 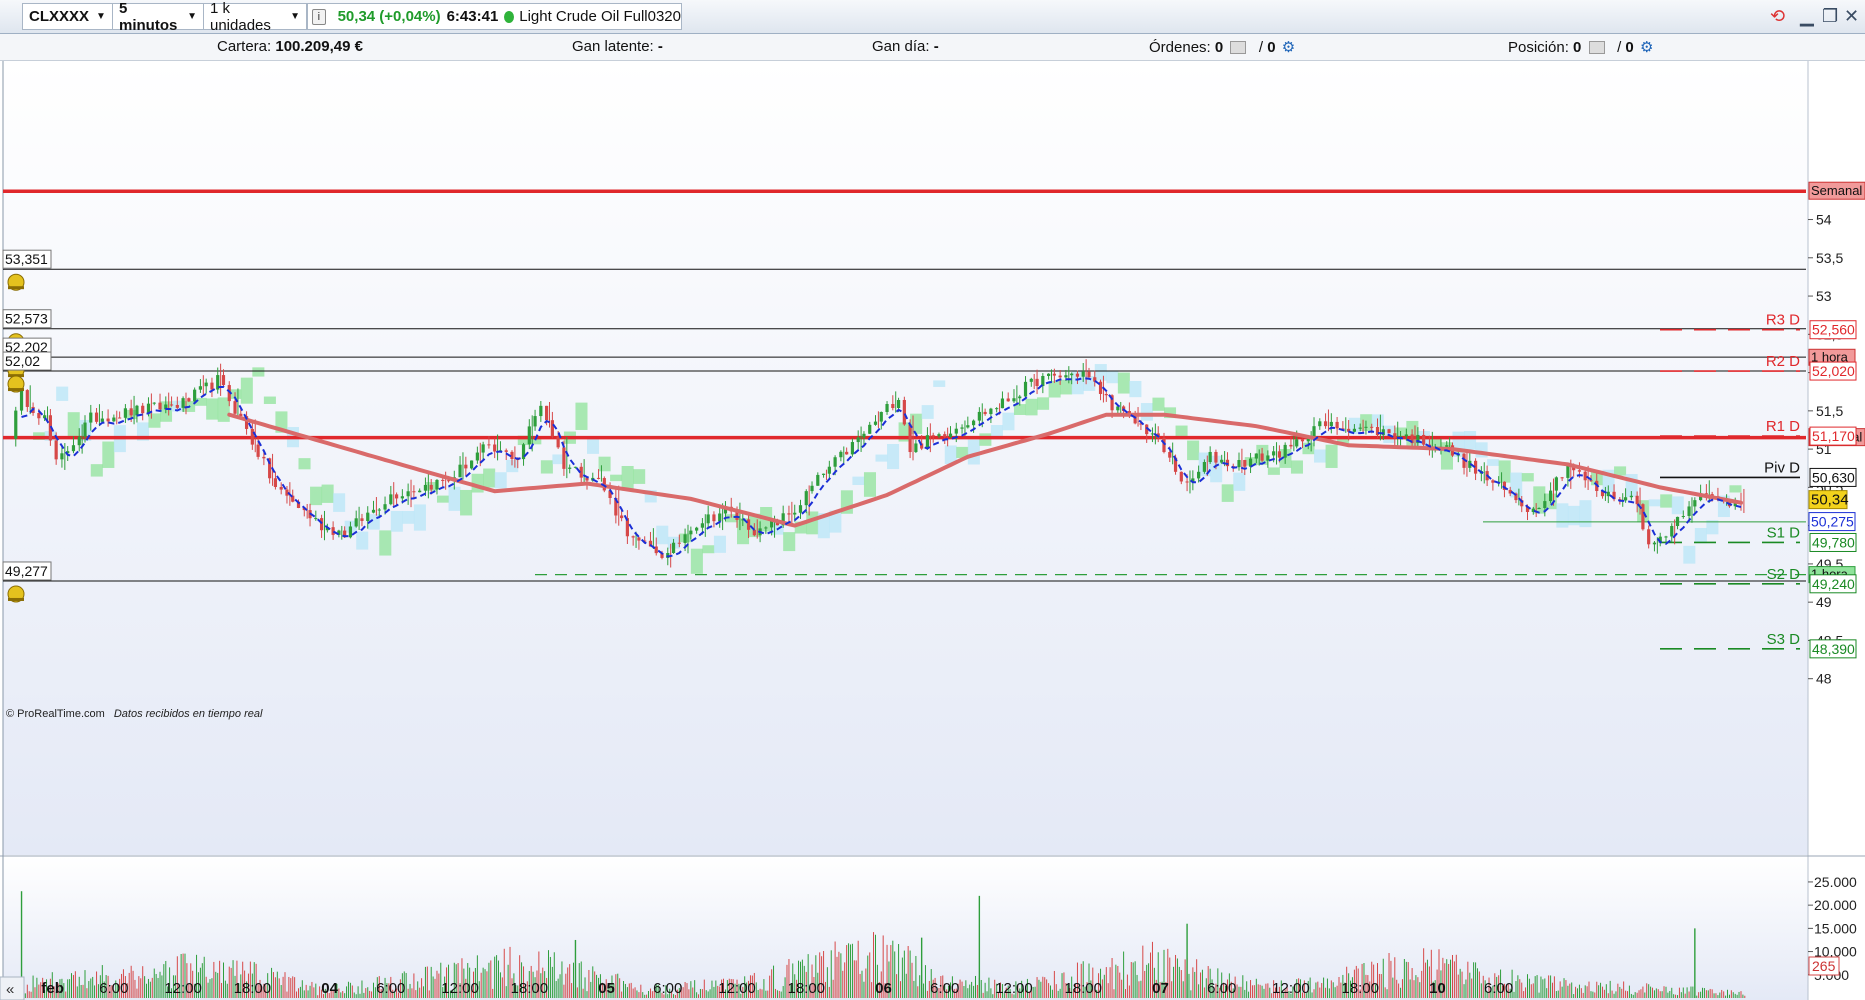 I want to click on time-tick-label: 06, so click(x=883, y=988).